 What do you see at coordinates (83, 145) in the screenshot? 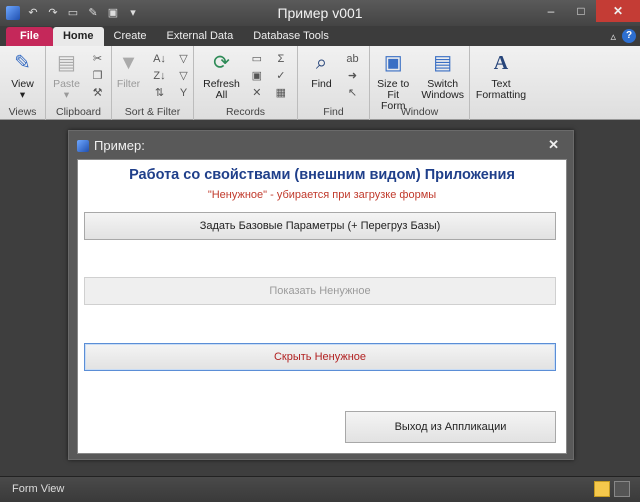
I see `form-icon` at bounding box center [83, 145].